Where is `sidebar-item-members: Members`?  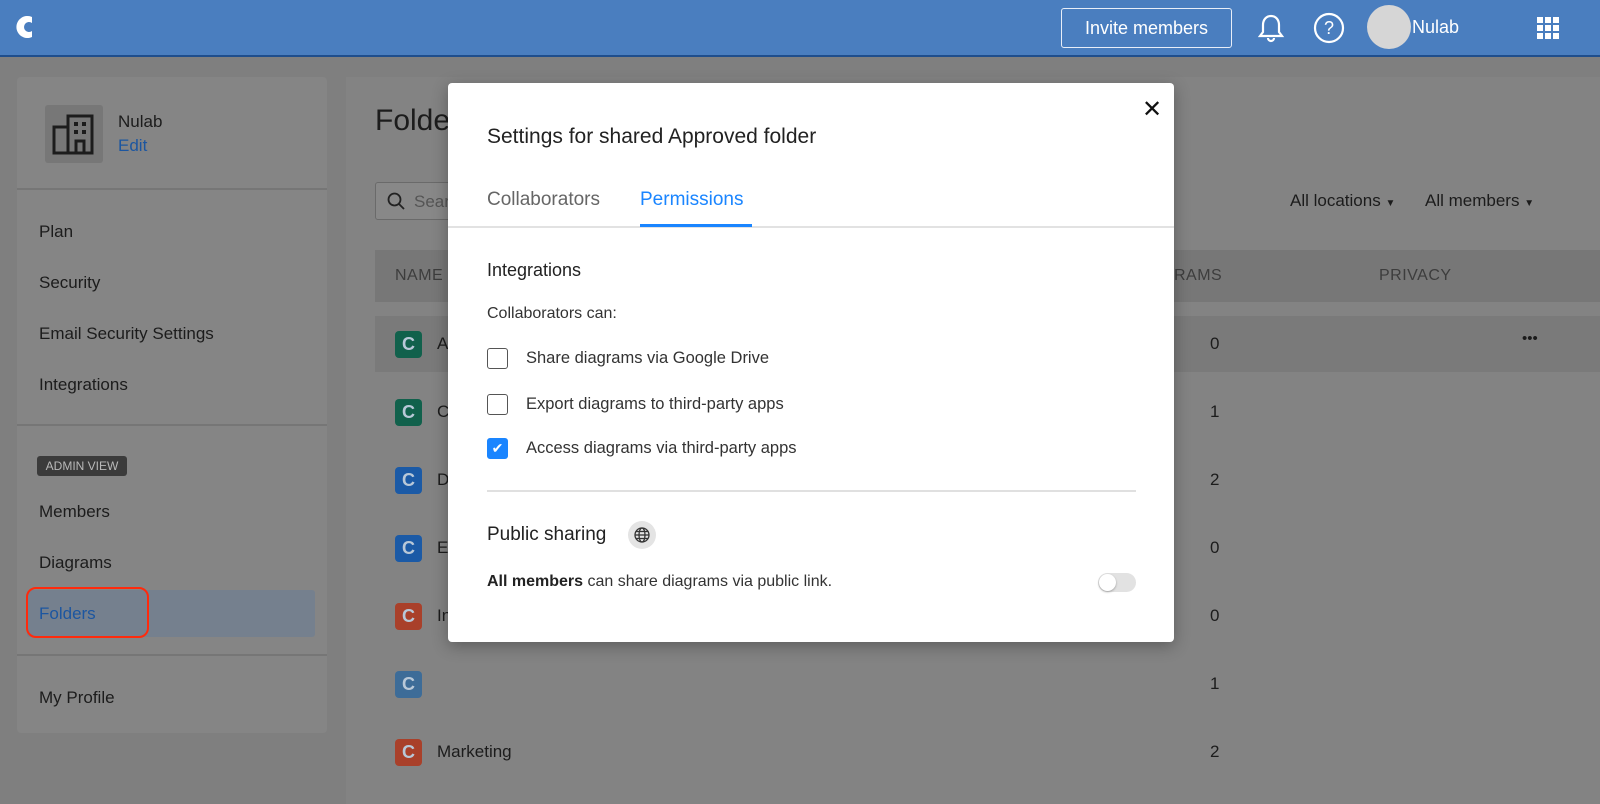 sidebar-item-members: Members is located at coordinates (74, 512).